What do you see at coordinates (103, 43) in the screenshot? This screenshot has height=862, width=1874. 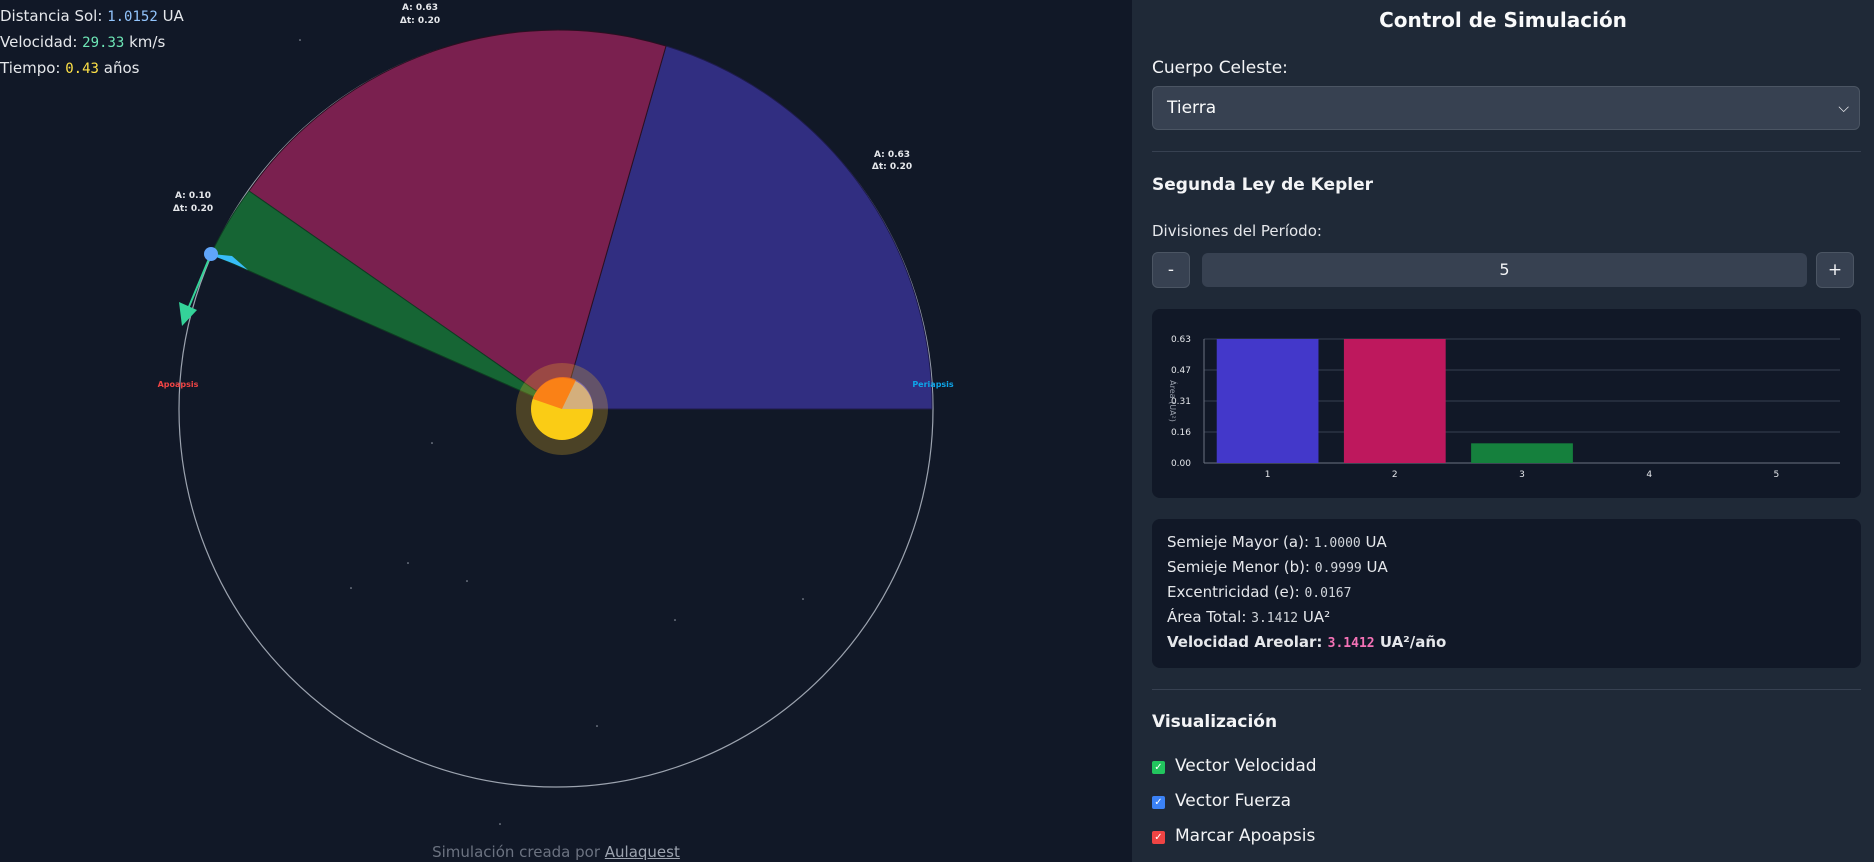 I see `velocity-value: 29.33` at bounding box center [103, 43].